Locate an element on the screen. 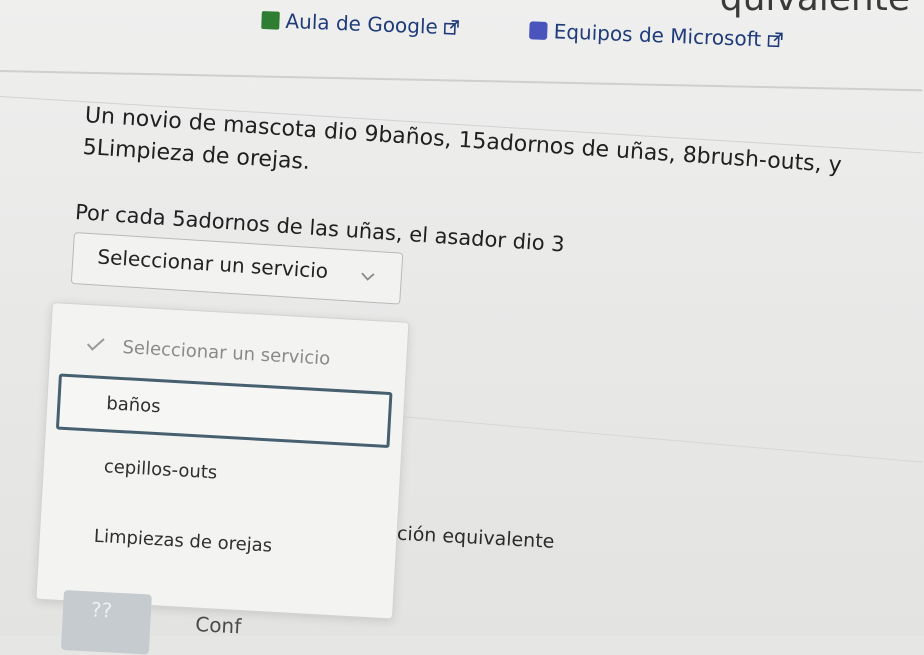  dropdown-option-label: Seleccionar un servicio is located at coordinates (226, 353).